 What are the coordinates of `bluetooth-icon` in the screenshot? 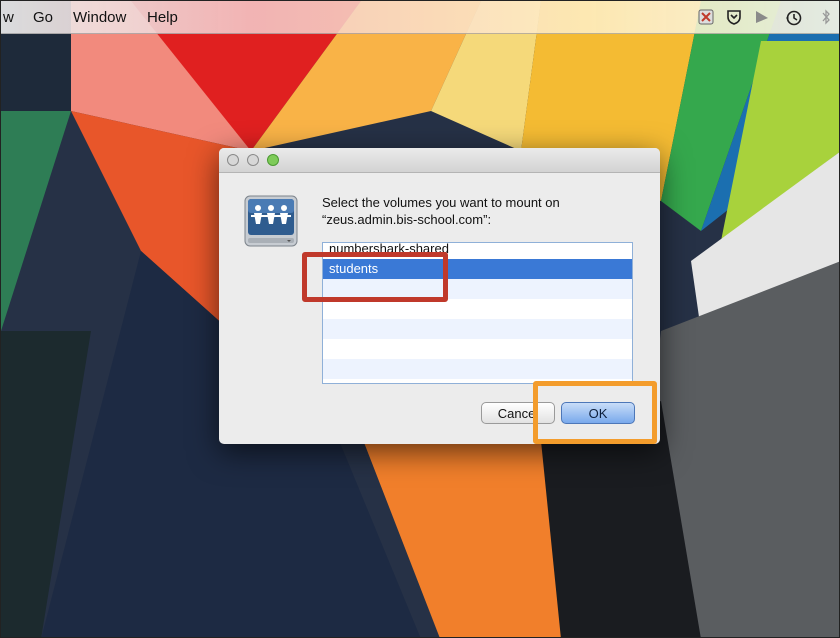 It's located at (826, 18).